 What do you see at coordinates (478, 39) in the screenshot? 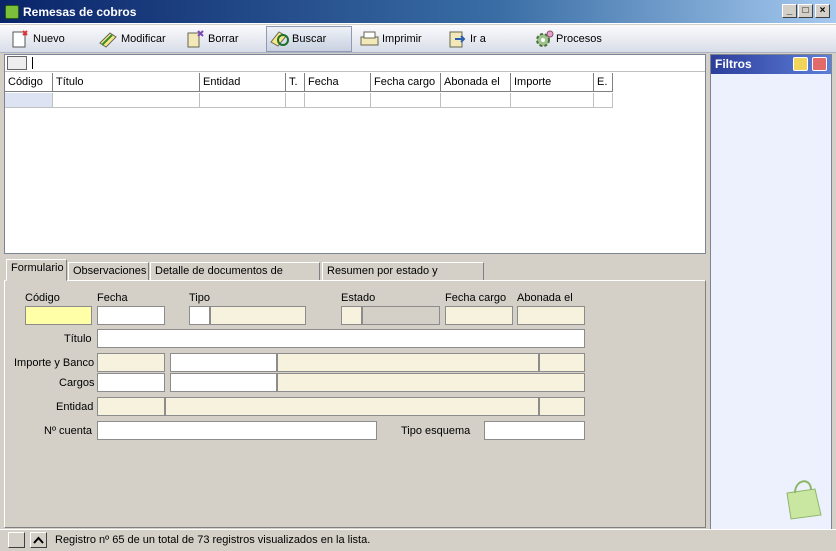
I see `goto-label: Ir a` at bounding box center [478, 39].